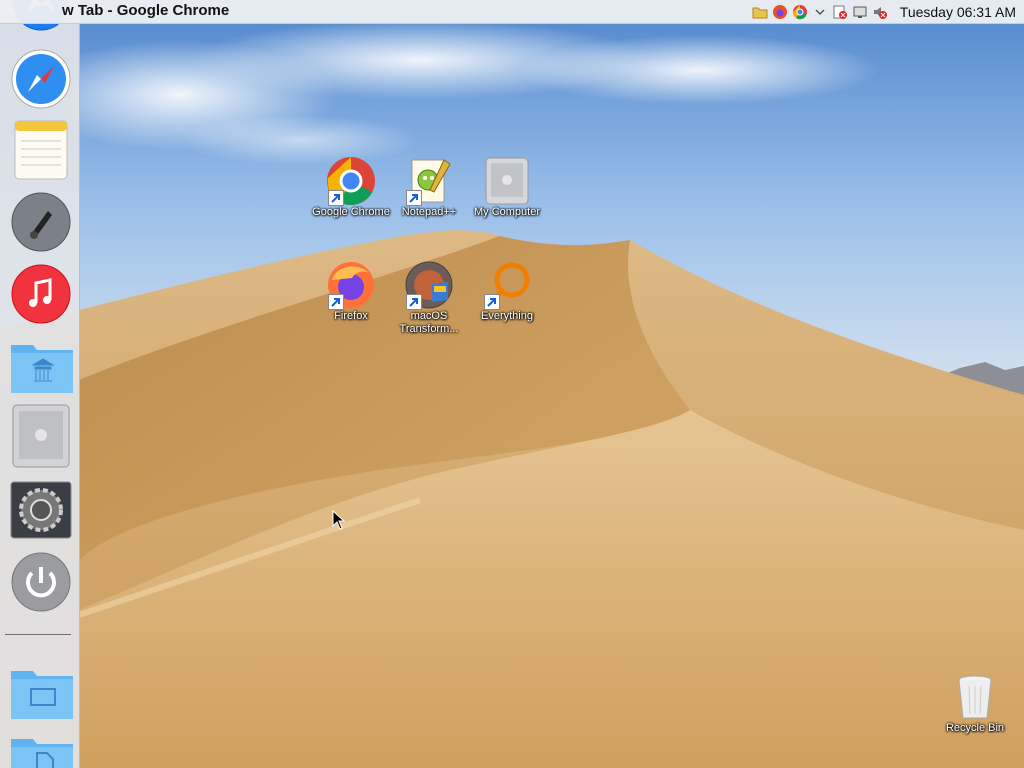 Image resolution: width=1024 pixels, height=768 pixels. I want to click on library-folder-icon, so click(41, 366).